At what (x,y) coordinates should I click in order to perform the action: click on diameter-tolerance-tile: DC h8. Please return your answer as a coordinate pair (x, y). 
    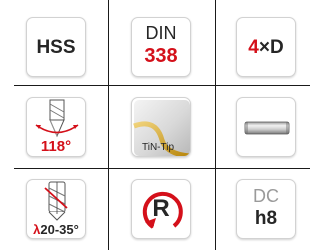
    Looking at the image, I should click on (266, 209).